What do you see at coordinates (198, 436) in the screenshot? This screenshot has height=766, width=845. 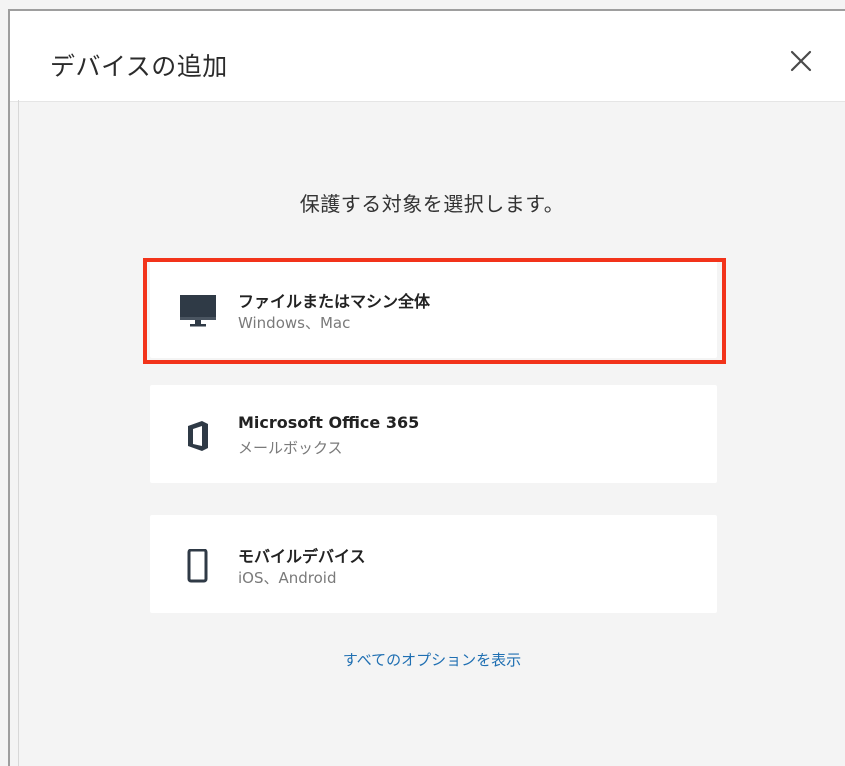 I see `office-icon` at bounding box center [198, 436].